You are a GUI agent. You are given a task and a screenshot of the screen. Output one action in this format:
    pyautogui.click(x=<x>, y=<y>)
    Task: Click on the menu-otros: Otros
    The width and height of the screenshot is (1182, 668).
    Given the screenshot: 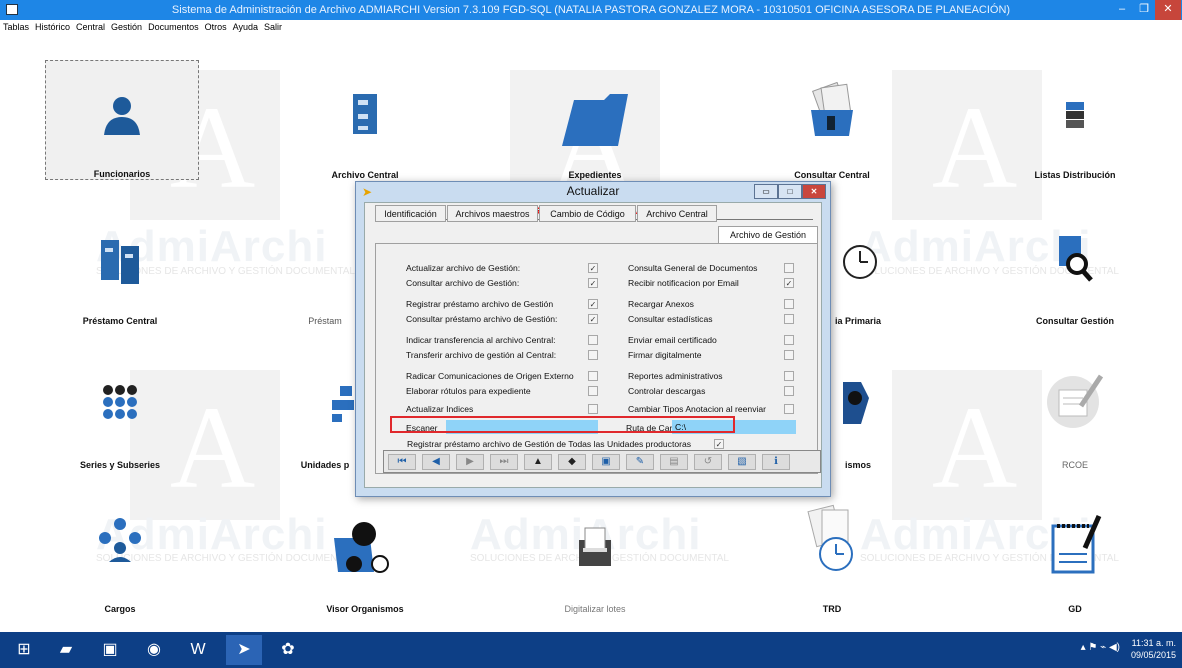 What is the action you would take?
    pyautogui.click(x=216, y=26)
    